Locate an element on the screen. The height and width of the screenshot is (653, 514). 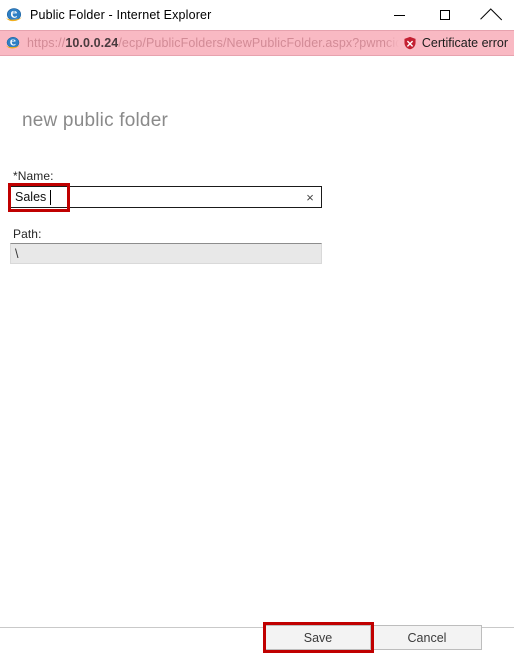
path-input-container is located at coordinates (166, 253).